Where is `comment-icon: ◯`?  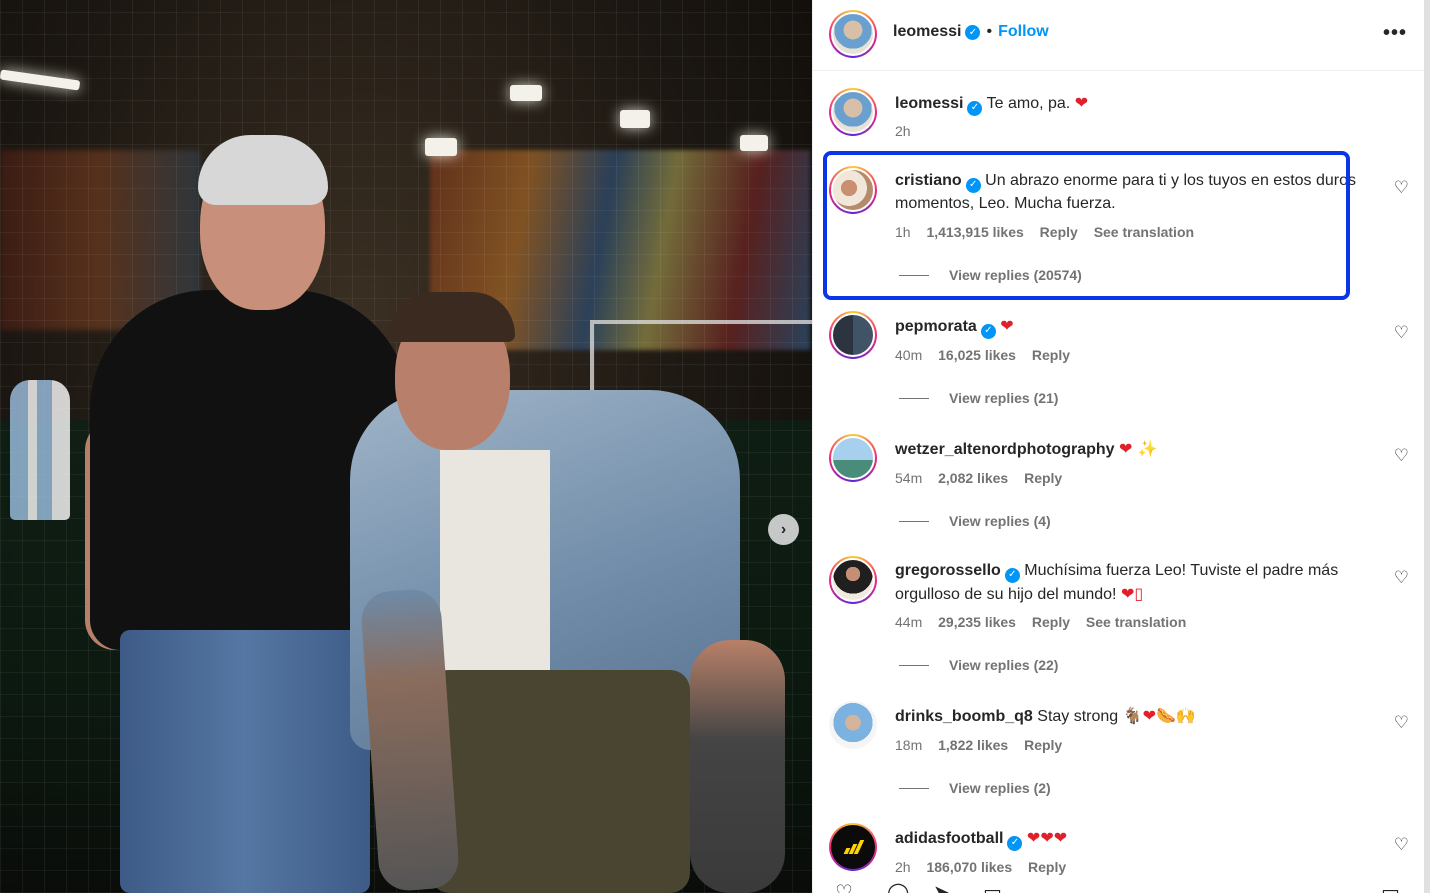 comment-icon: ◯ is located at coordinates (898, 886).